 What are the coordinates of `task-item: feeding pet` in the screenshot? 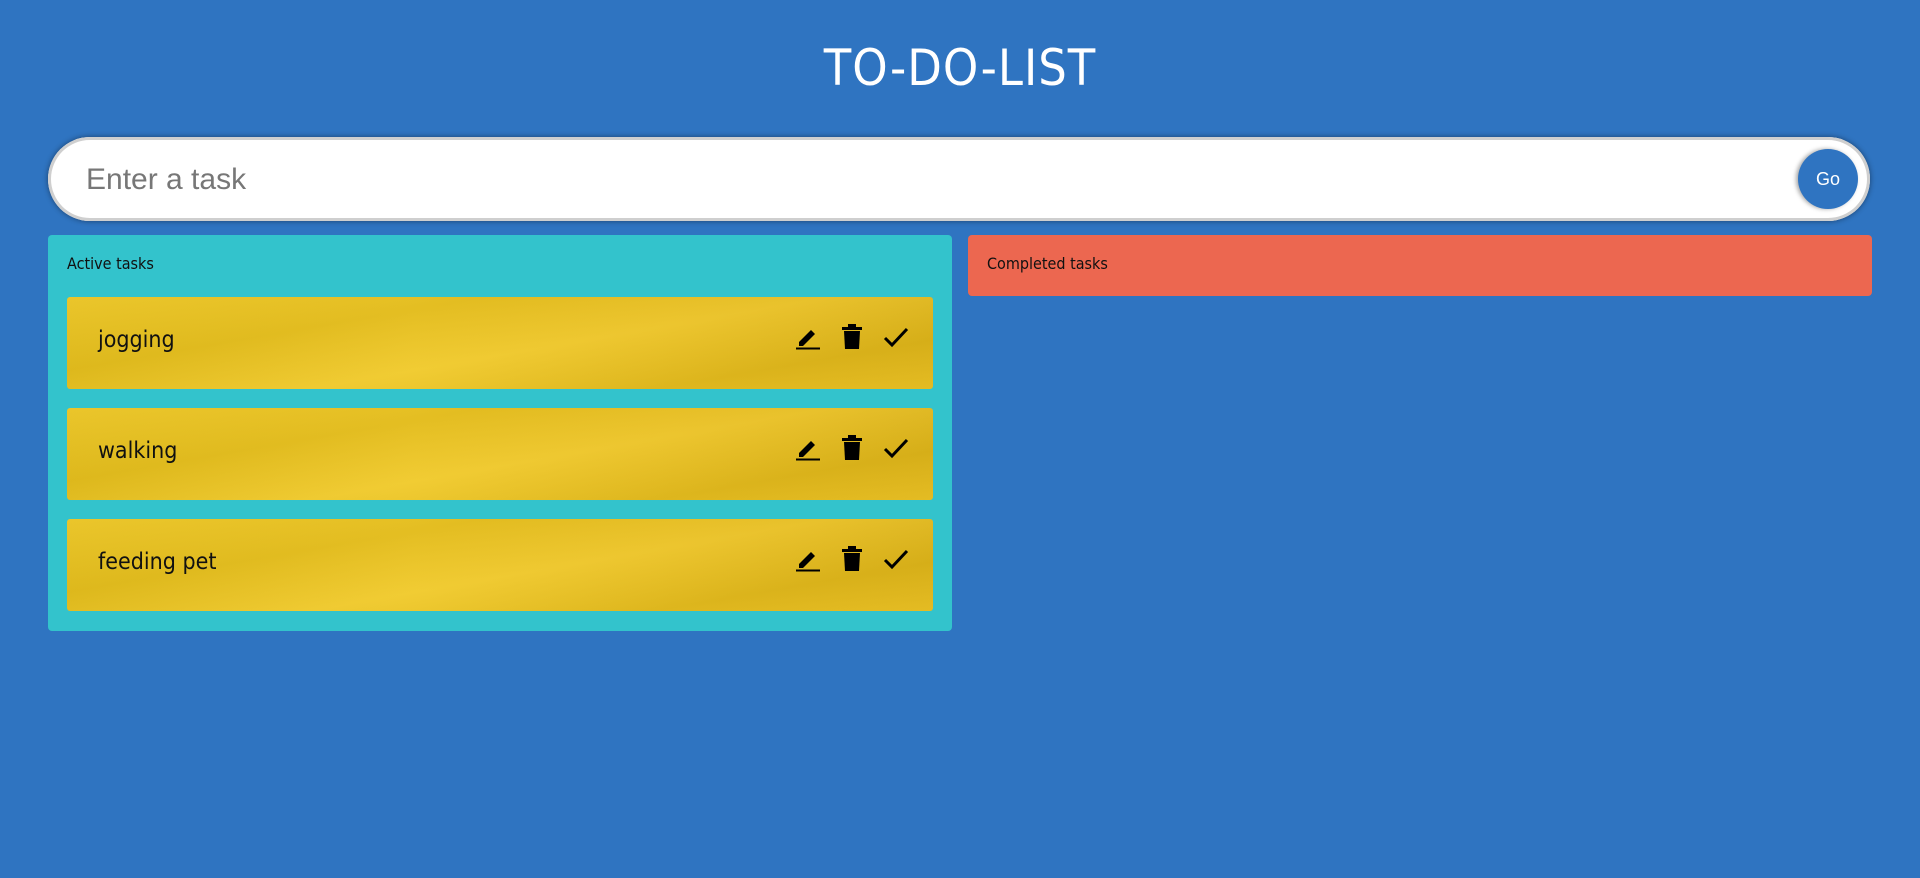 It's located at (500, 565).